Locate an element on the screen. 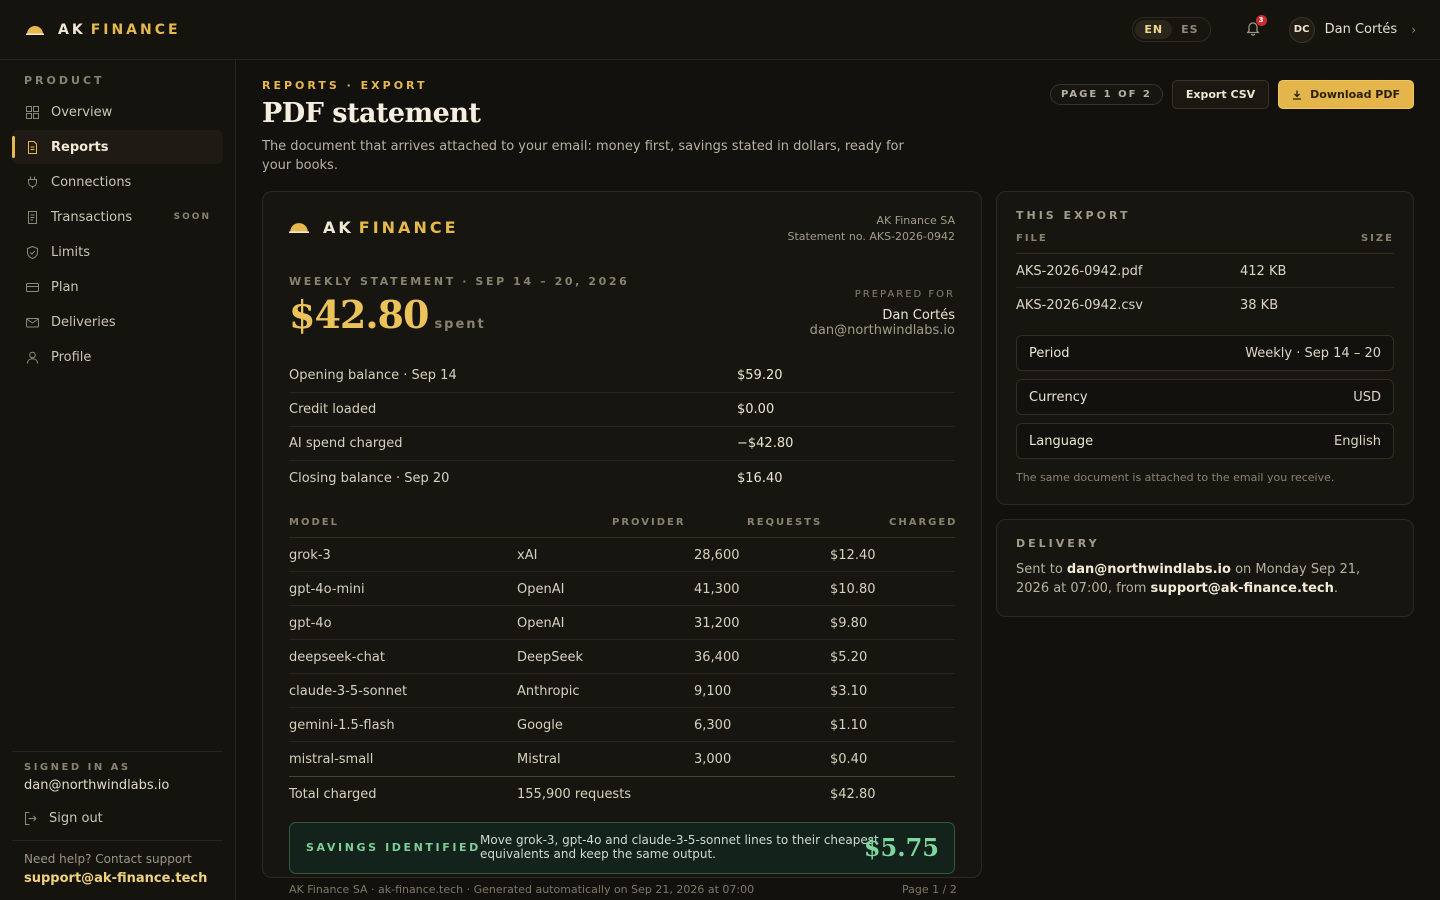 The width and height of the screenshot is (1440, 900). sidebar-item-label: Transactions is located at coordinates (92, 217).